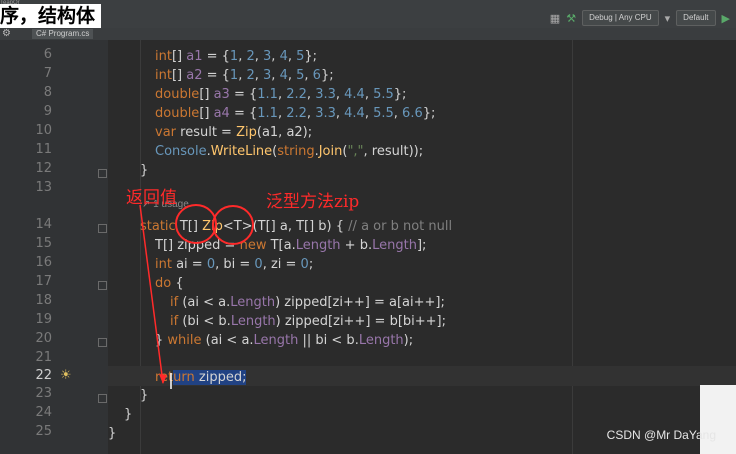  What do you see at coordinates (163, 379) in the screenshot?
I see `arrow-head` at bounding box center [163, 379].